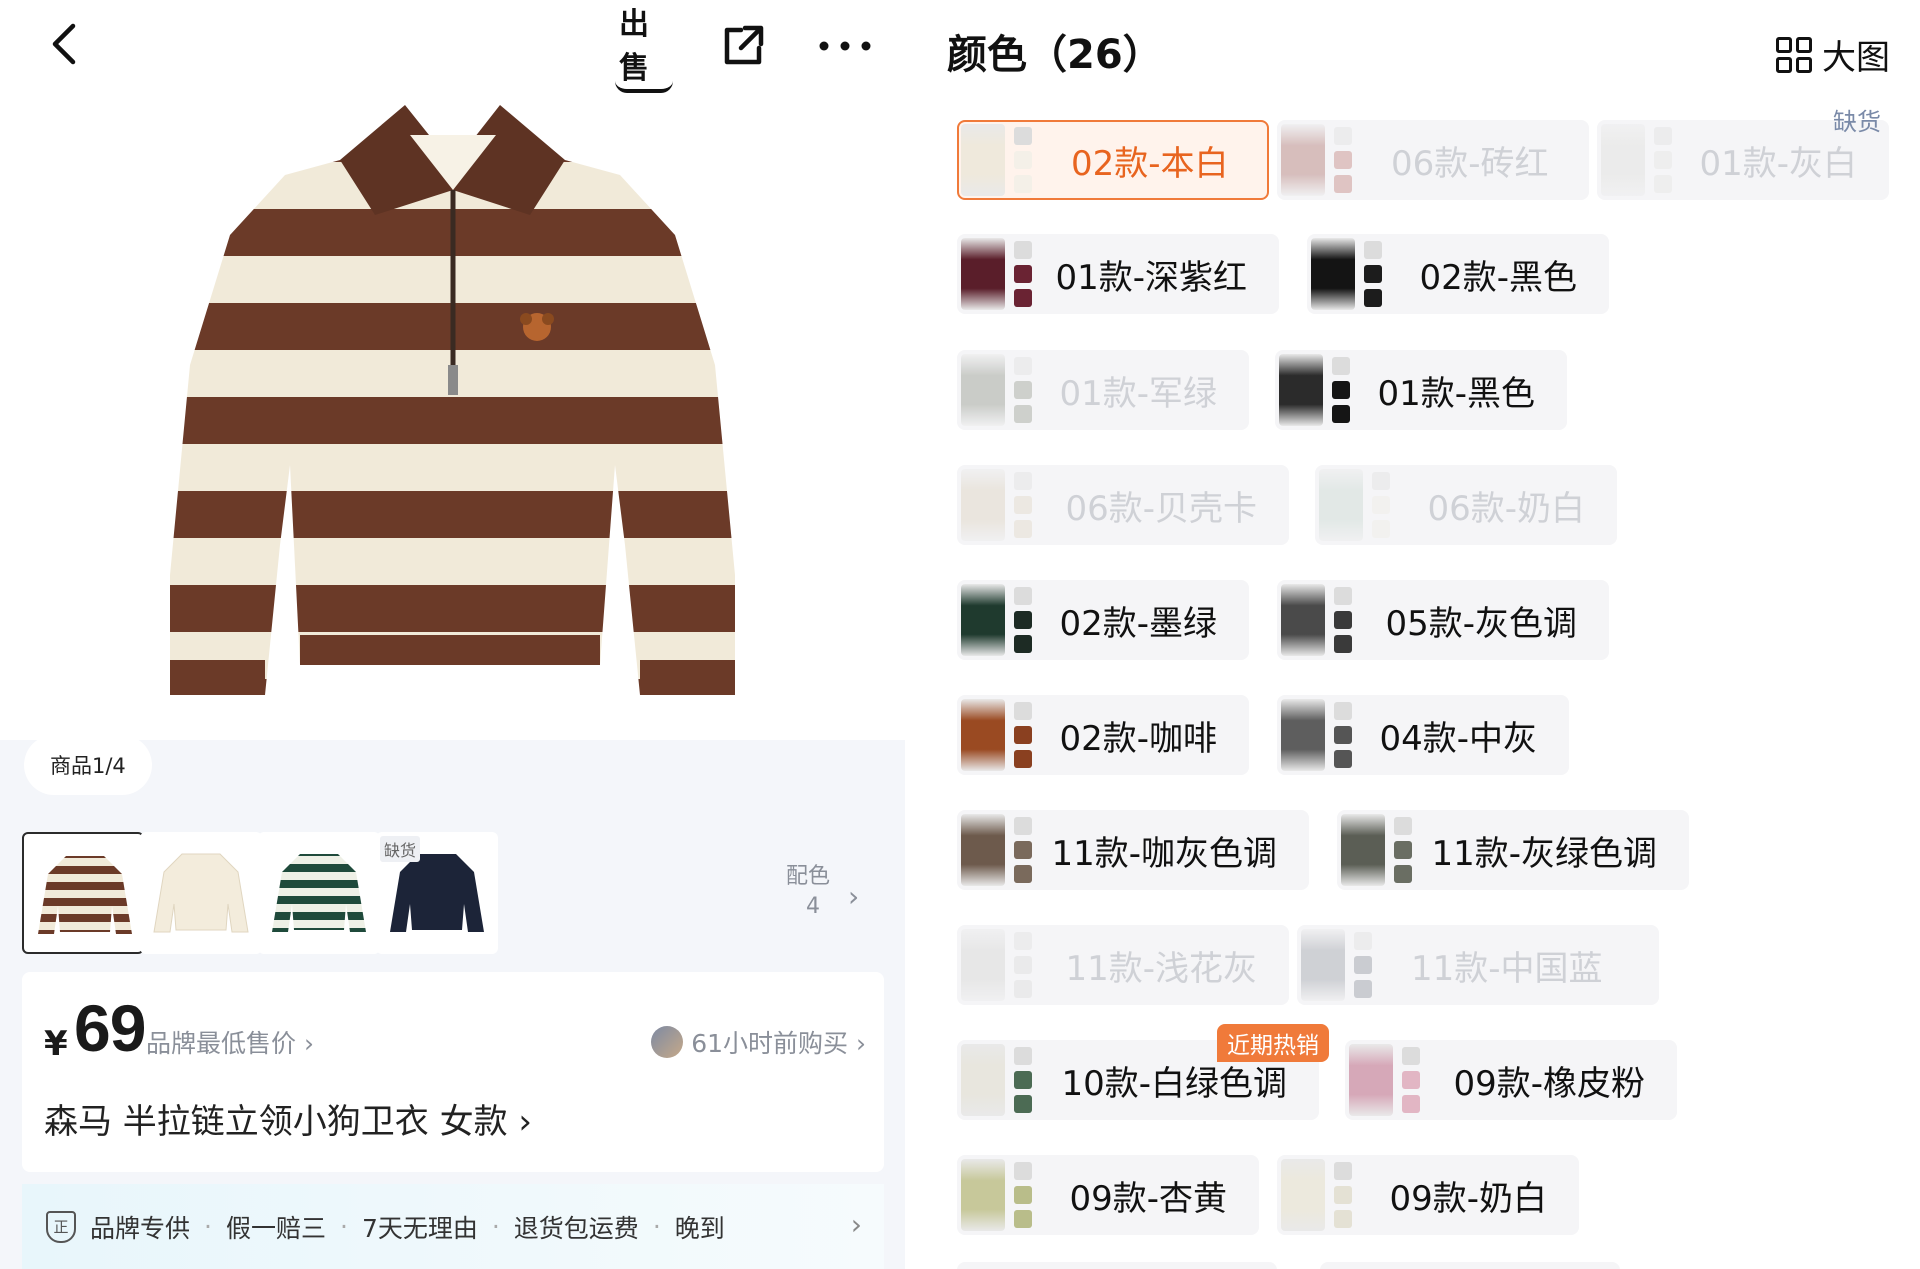 The height and width of the screenshot is (1269, 1920). What do you see at coordinates (1778, 163) in the screenshot?
I see `color-chip-label: 01款-灰白` at bounding box center [1778, 163].